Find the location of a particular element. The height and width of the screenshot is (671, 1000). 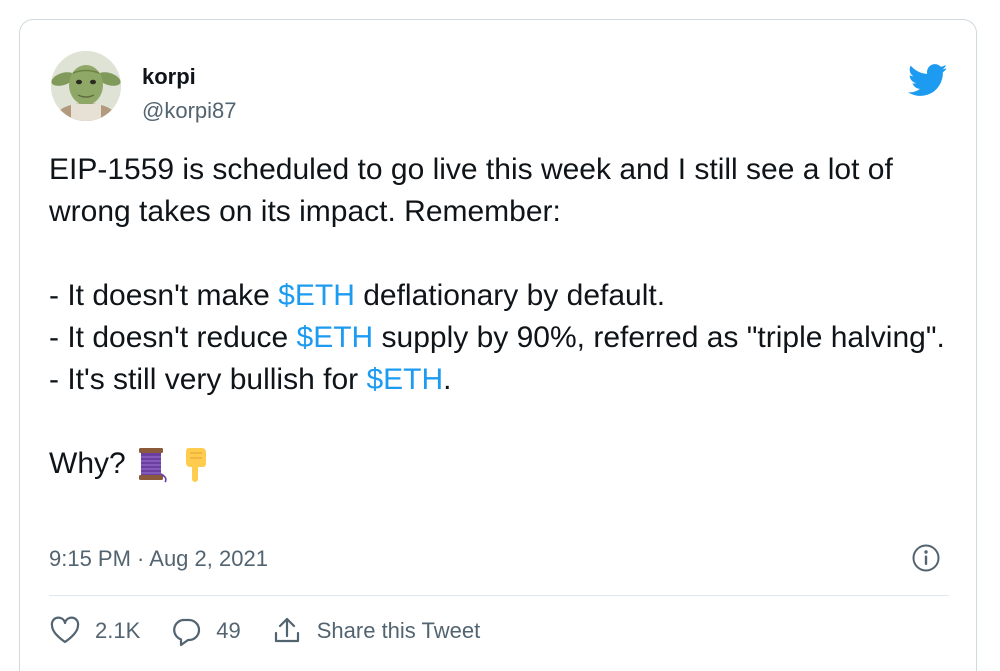

share-icon is located at coordinates (286, 630).